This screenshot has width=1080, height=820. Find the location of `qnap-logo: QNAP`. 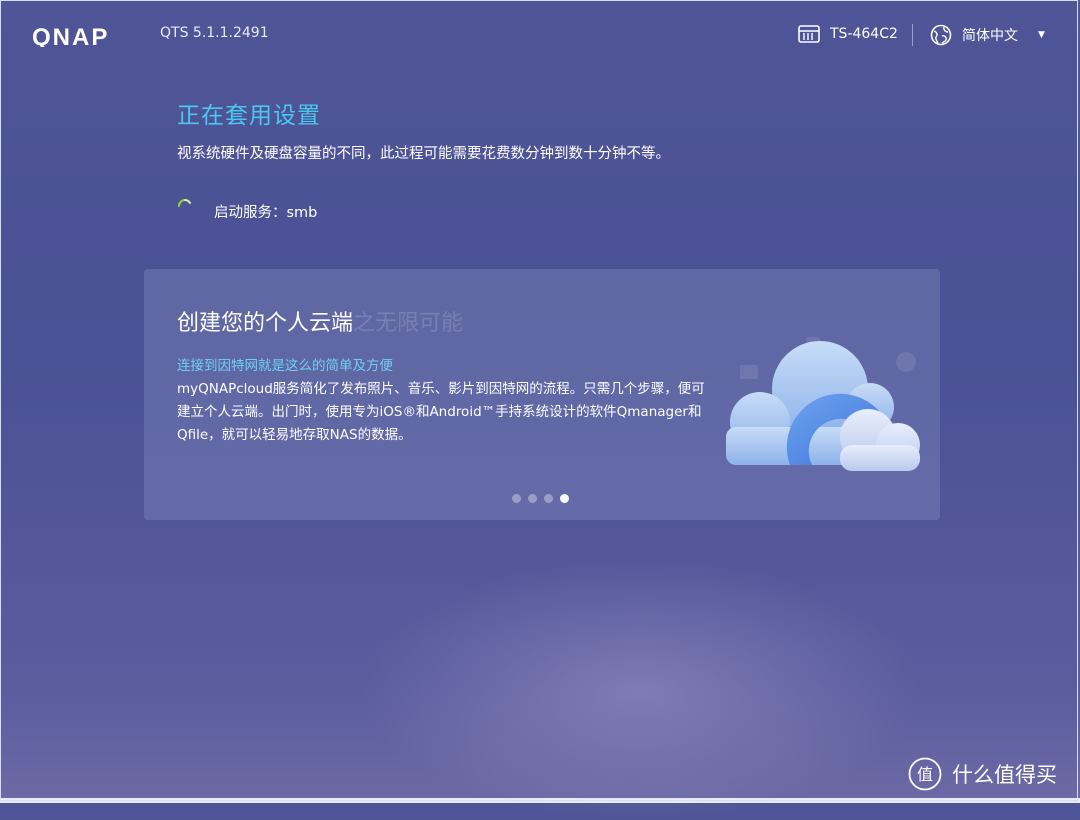

qnap-logo: QNAP is located at coordinates (70, 36).